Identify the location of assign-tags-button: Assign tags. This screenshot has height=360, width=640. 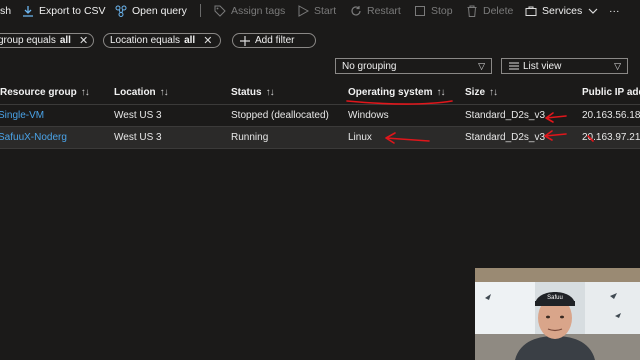
(249, 11).